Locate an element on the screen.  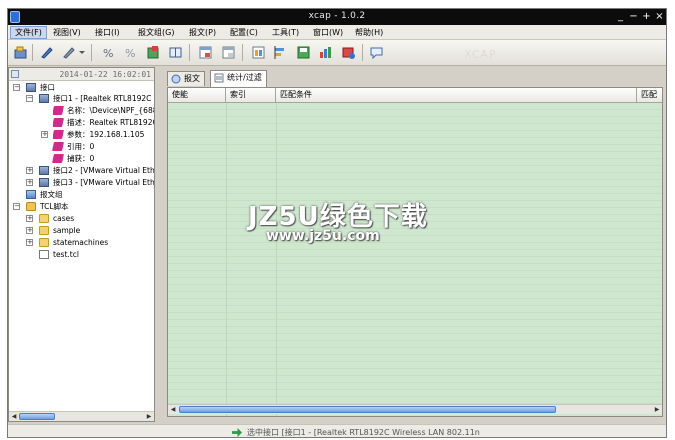
book-icon is located at coordinates (175, 52).